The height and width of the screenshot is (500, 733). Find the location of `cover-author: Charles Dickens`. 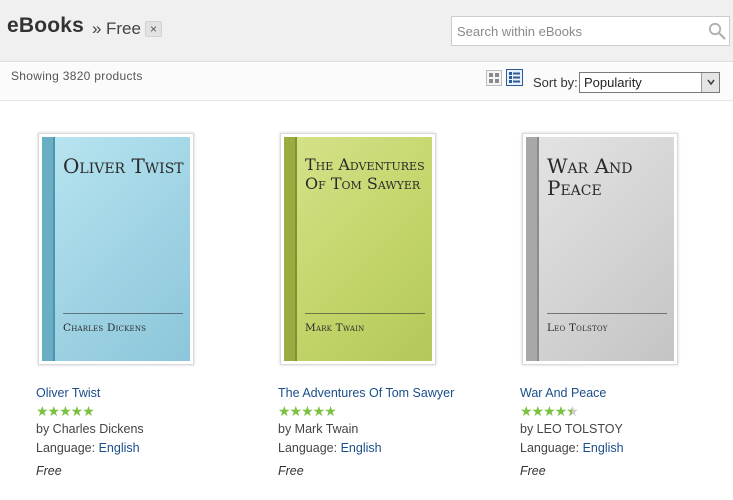

cover-author: Charles Dickens is located at coordinates (105, 328).